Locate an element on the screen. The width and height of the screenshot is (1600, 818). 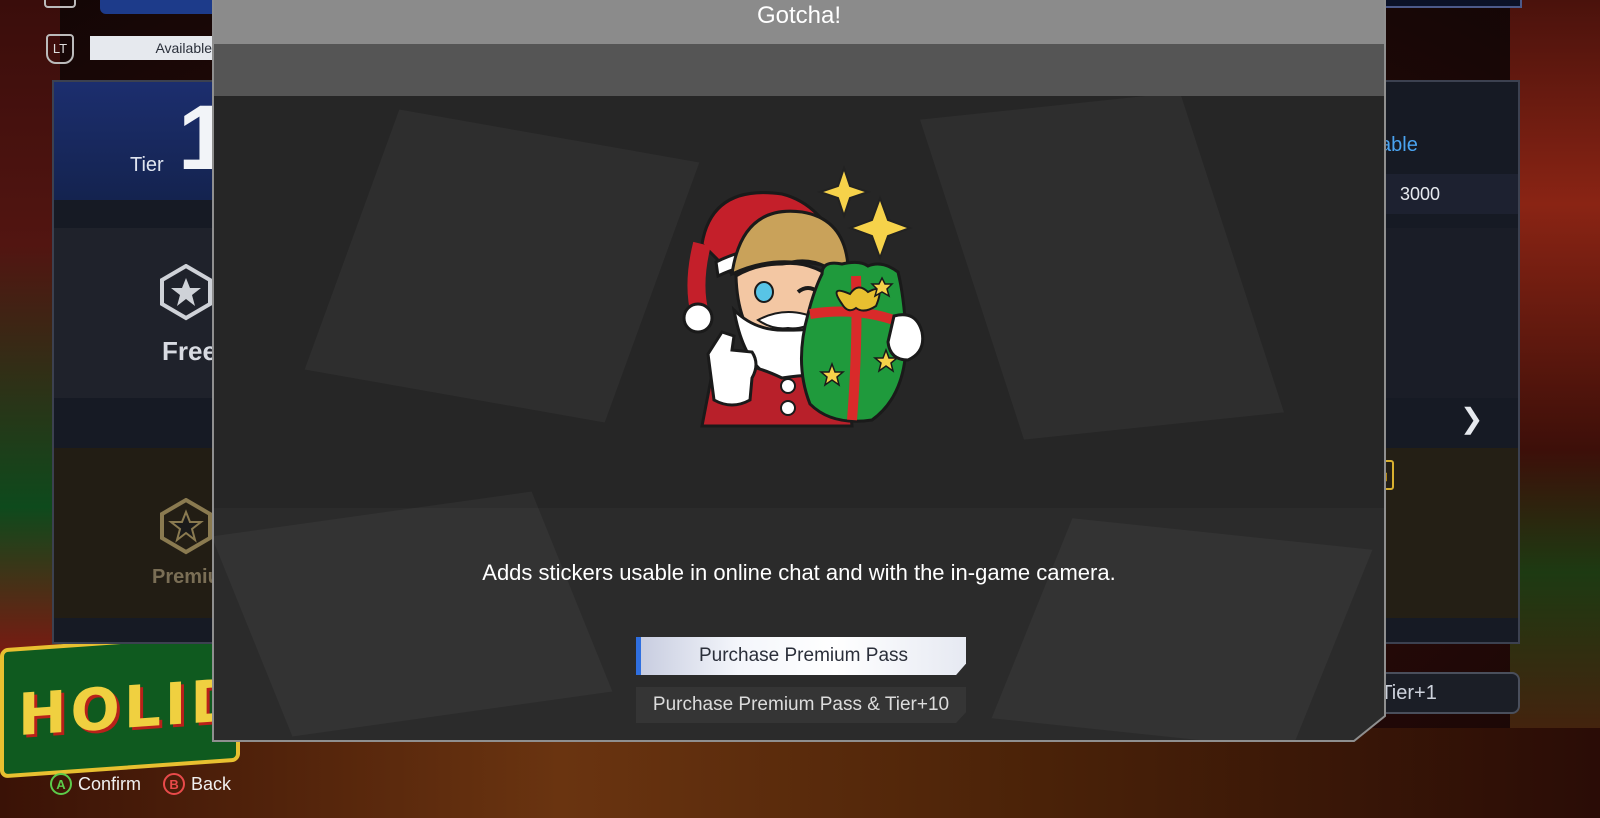
tier-header: Tier 1 is located at coordinates (141, 141).